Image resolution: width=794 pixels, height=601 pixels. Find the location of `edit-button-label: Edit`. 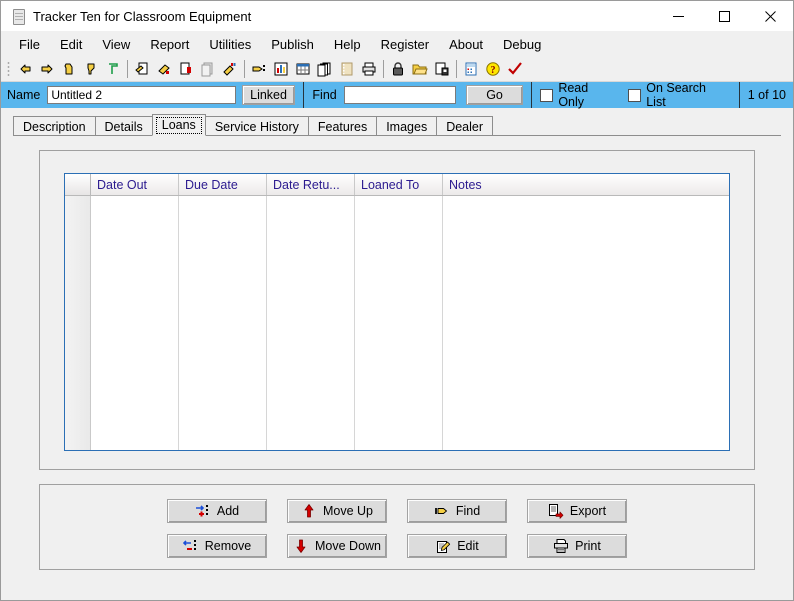

edit-button-label: Edit is located at coordinates (468, 546).